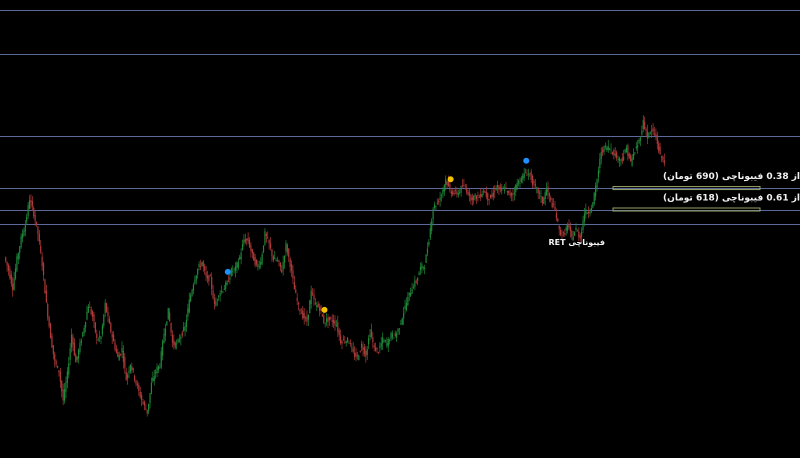 This screenshot has height=458, width=800. I want to click on signal-dot-yellow, so click(324, 309).